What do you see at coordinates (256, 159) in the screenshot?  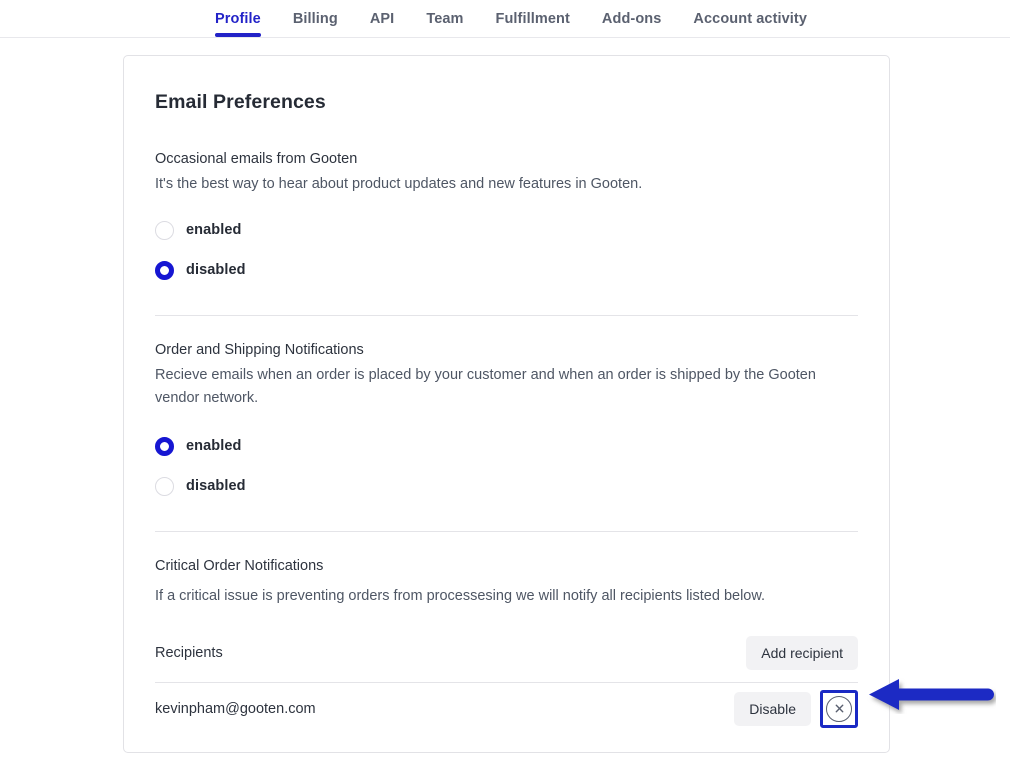 I see `section-heading: Occasional emails from Gooten` at bounding box center [256, 159].